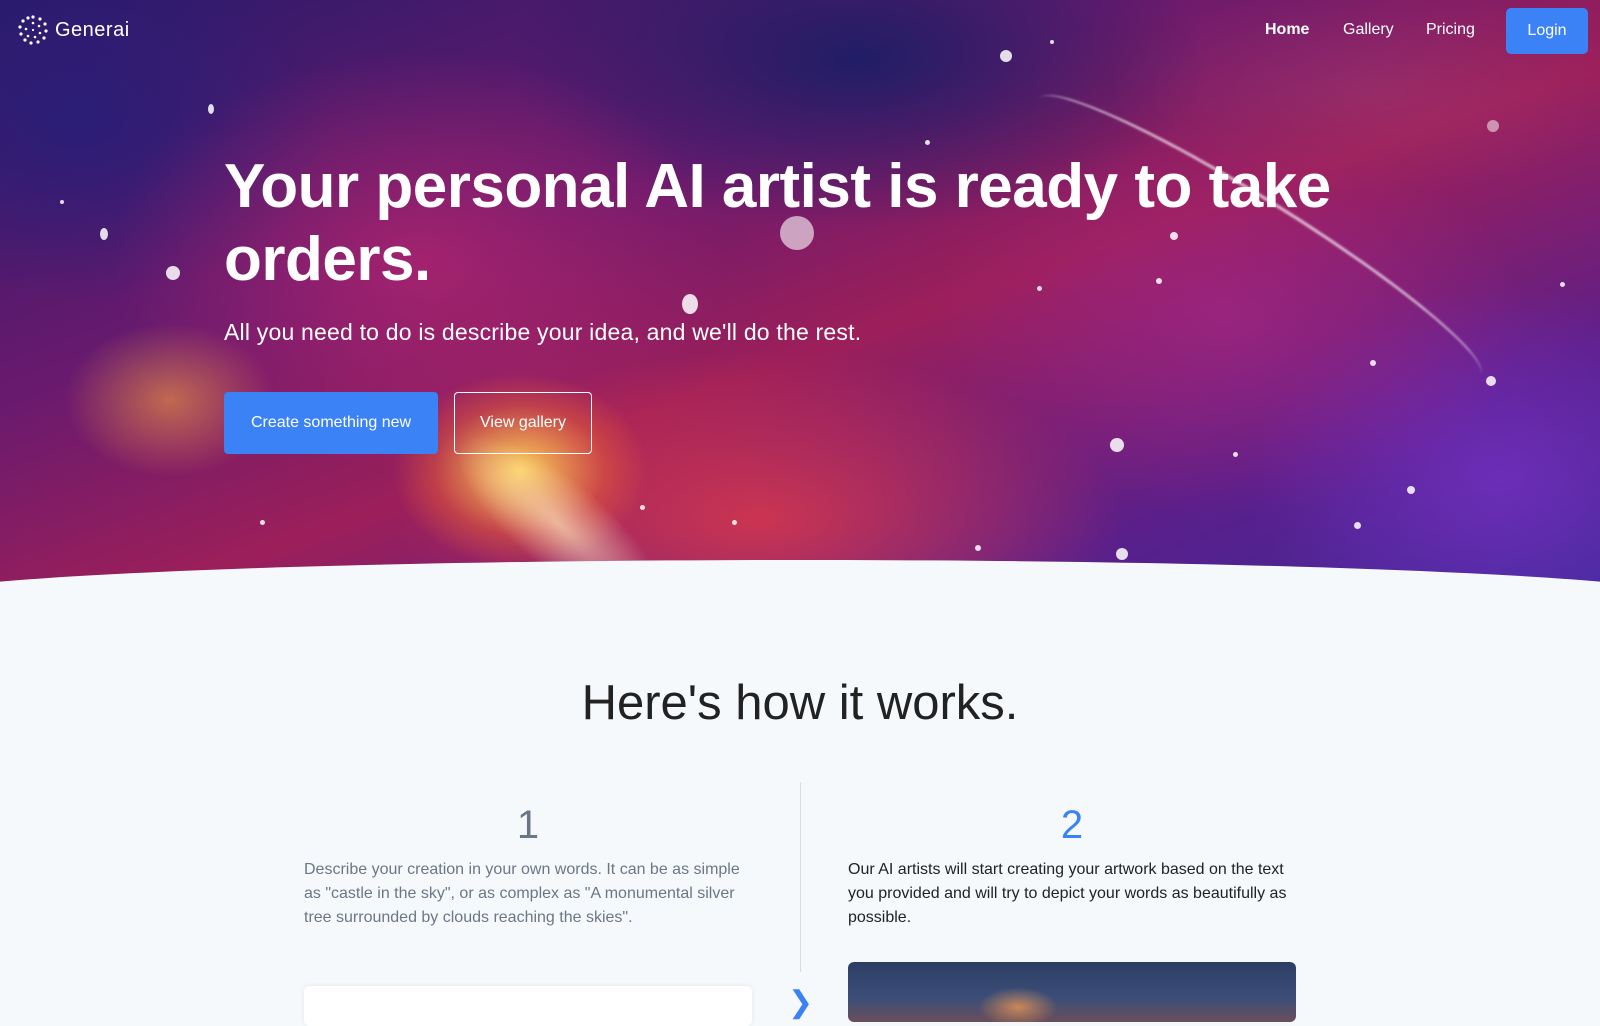 This screenshot has height=1026, width=1600. Describe the element at coordinates (1547, 31) in the screenshot. I see `login-button: Login` at that location.